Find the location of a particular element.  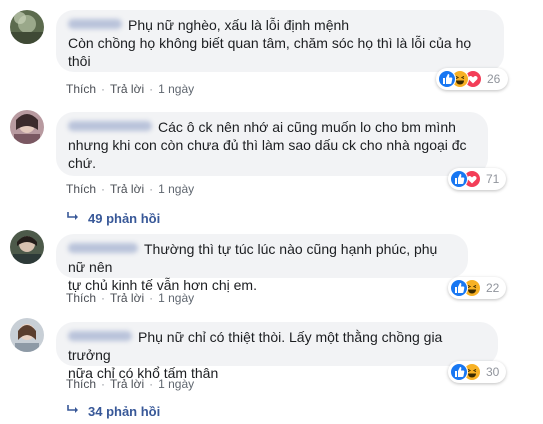

reaction-summary: 71 is located at coordinates (477, 179).